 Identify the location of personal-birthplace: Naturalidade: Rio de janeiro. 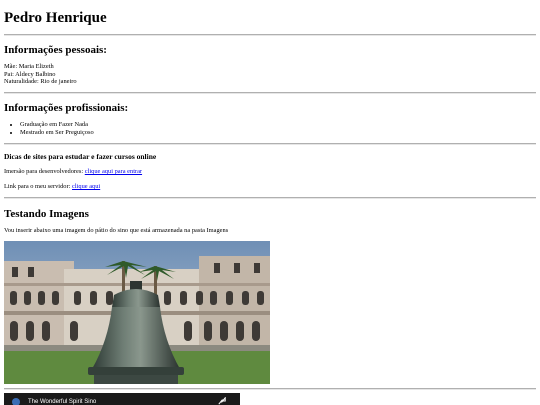
(40, 81).